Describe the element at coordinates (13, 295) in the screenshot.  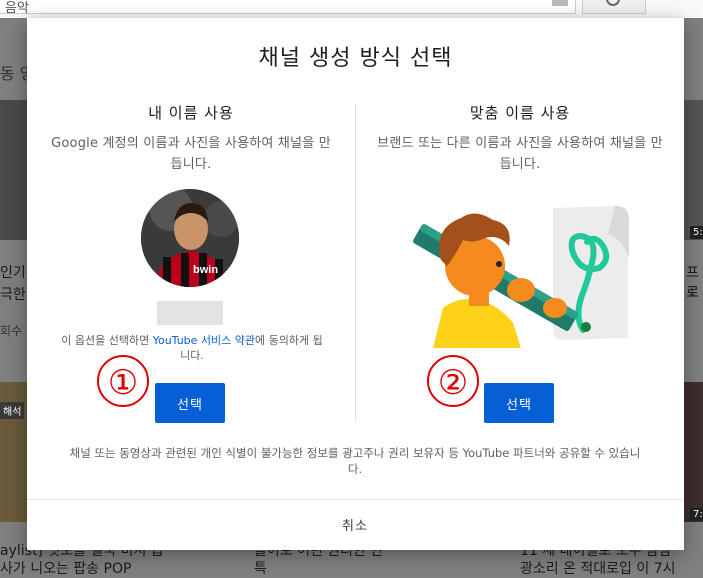
I see `video-title: 극한` at that location.